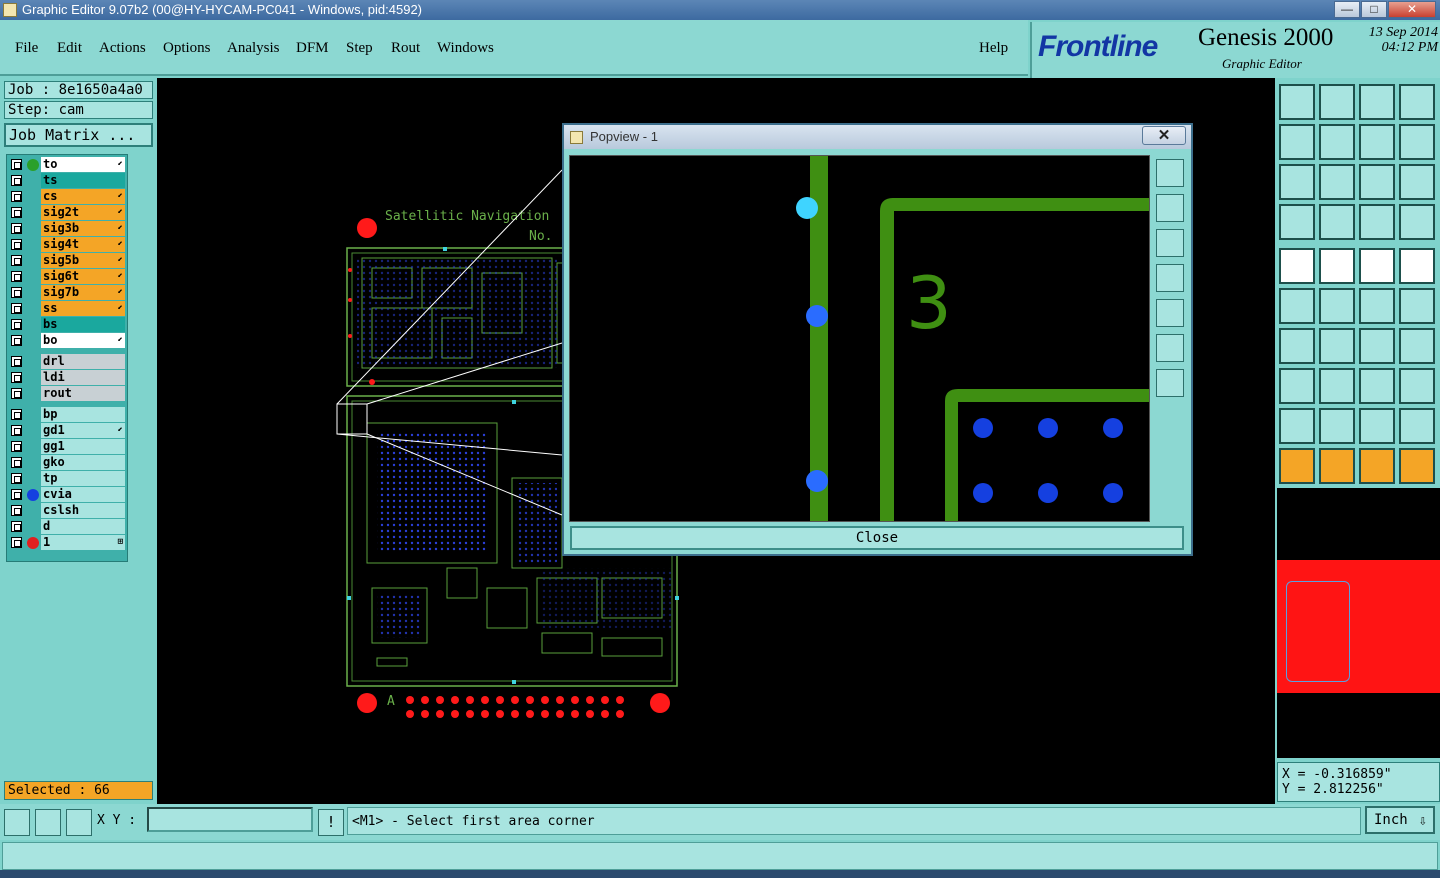 The width and height of the screenshot is (1440, 878). What do you see at coordinates (79, 822) in the screenshot?
I see `grid-snap-icon` at bounding box center [79, 822].